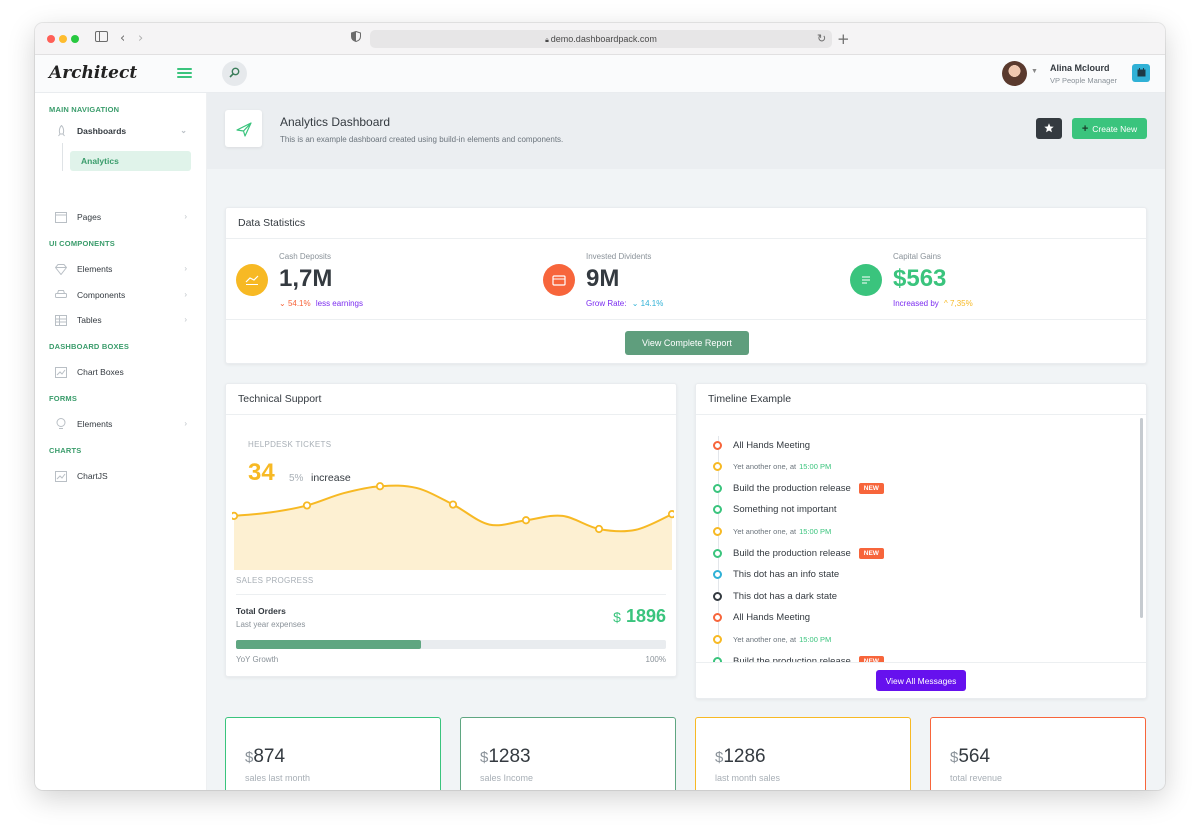  I want to click on timeline-label: Something not important, so click(785, 510).